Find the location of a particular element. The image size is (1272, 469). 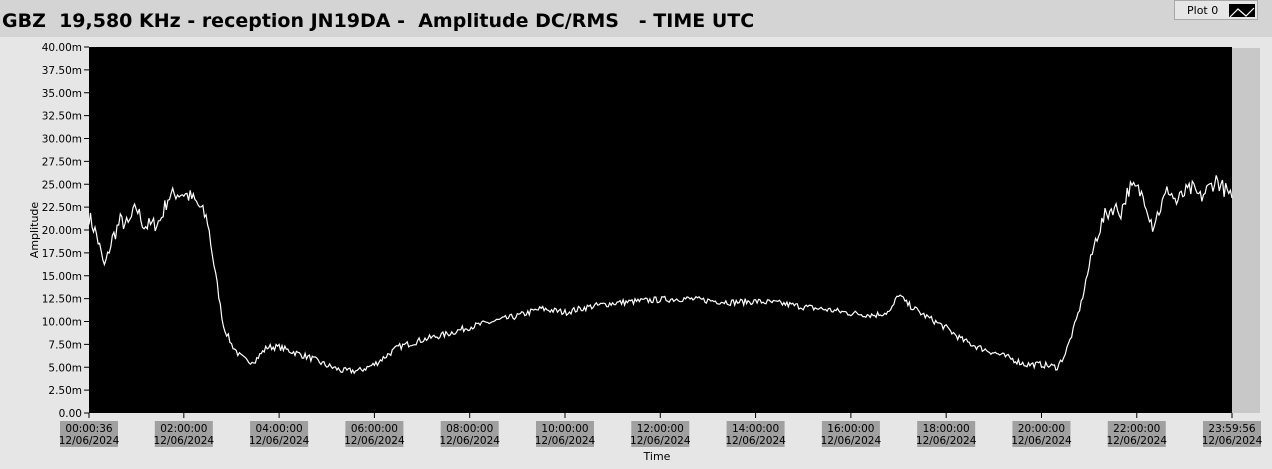

y-tick-label: 0.00 is located at coordinates (70, 414).